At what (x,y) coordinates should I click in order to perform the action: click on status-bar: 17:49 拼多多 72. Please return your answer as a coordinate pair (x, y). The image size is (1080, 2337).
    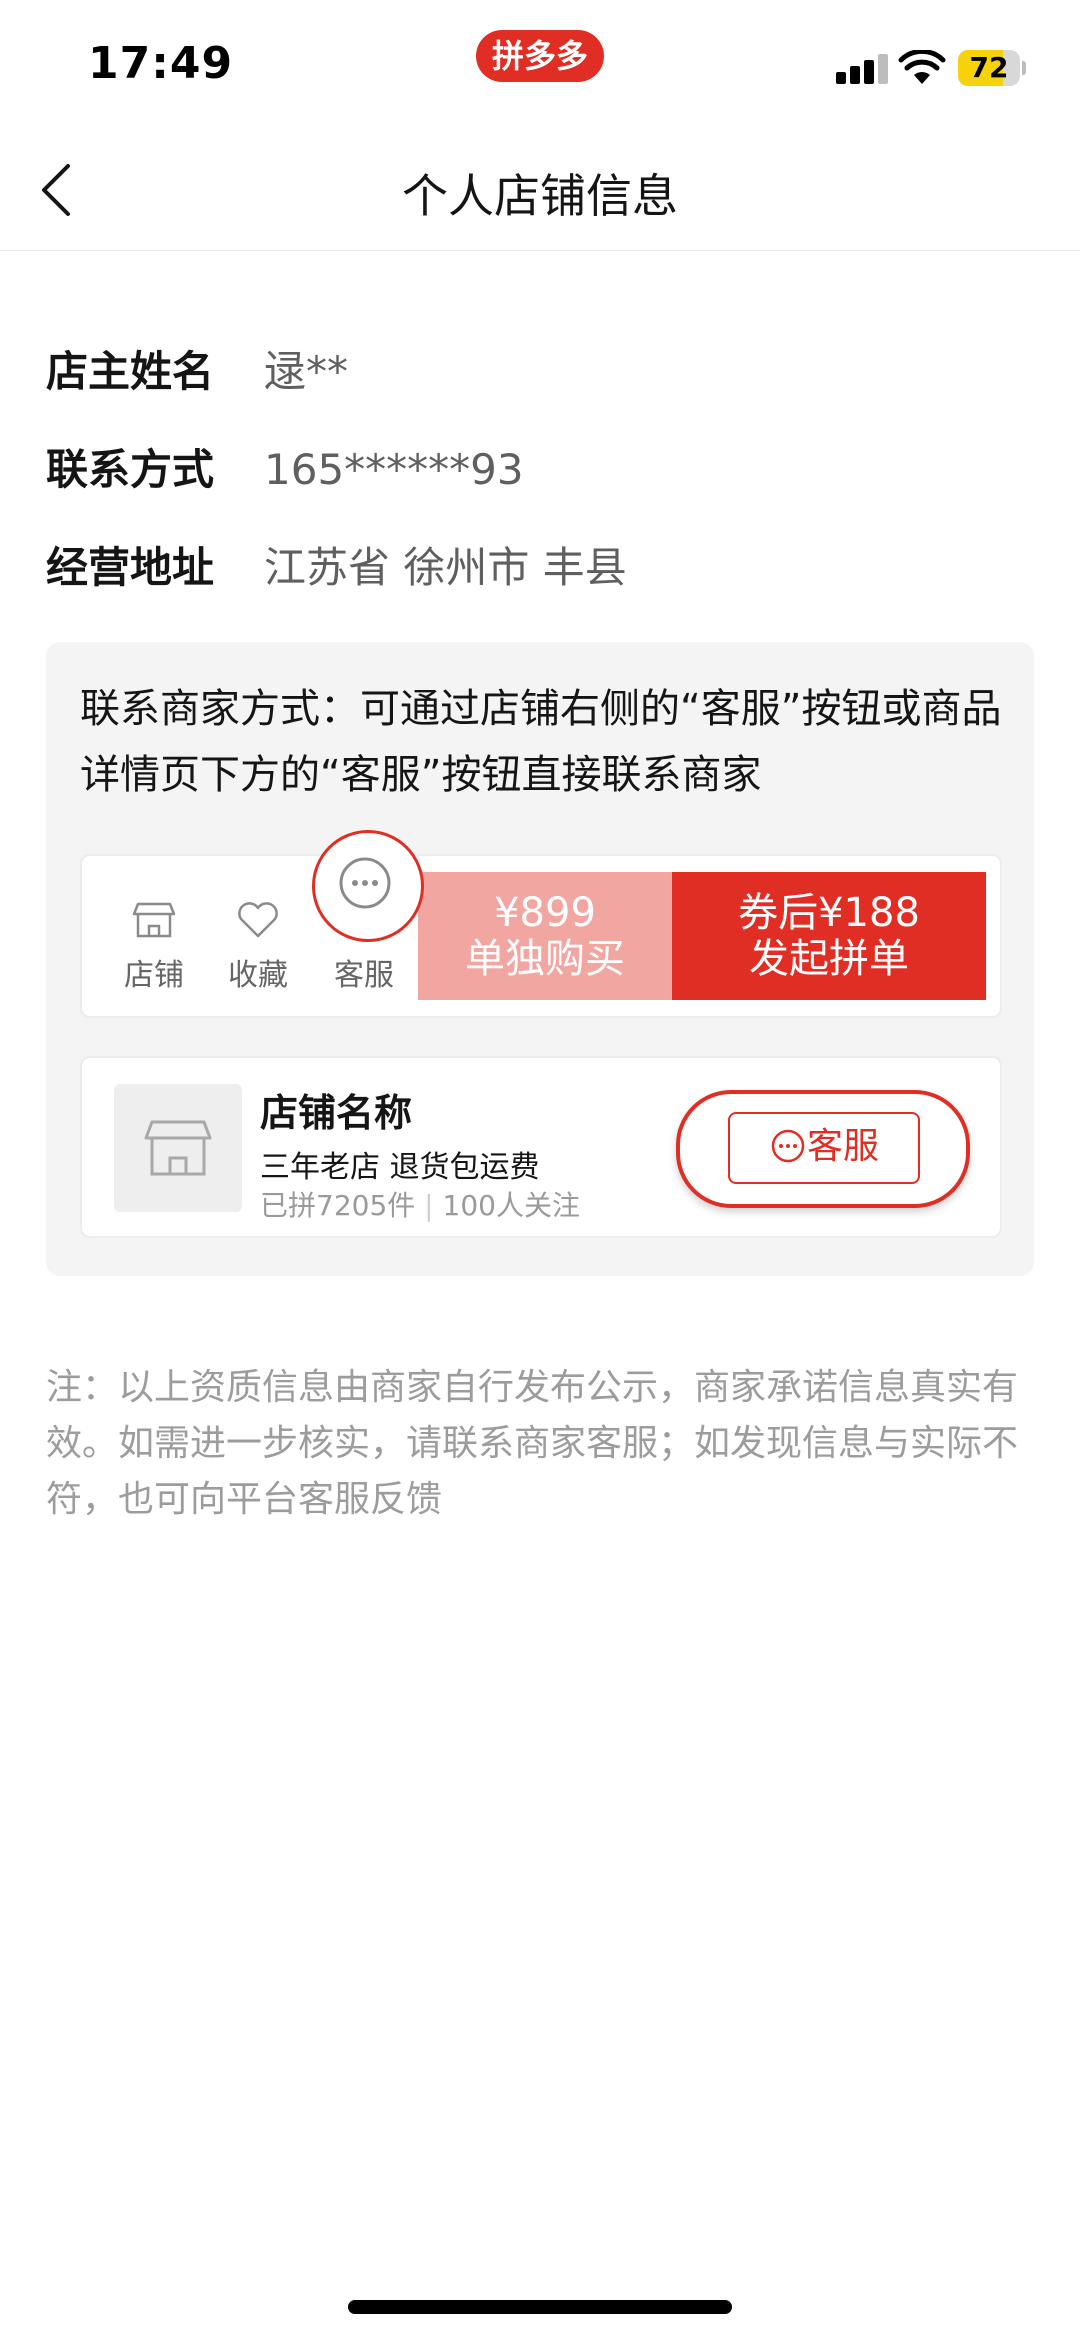
    Looking at the image, I should click on (540, 65).